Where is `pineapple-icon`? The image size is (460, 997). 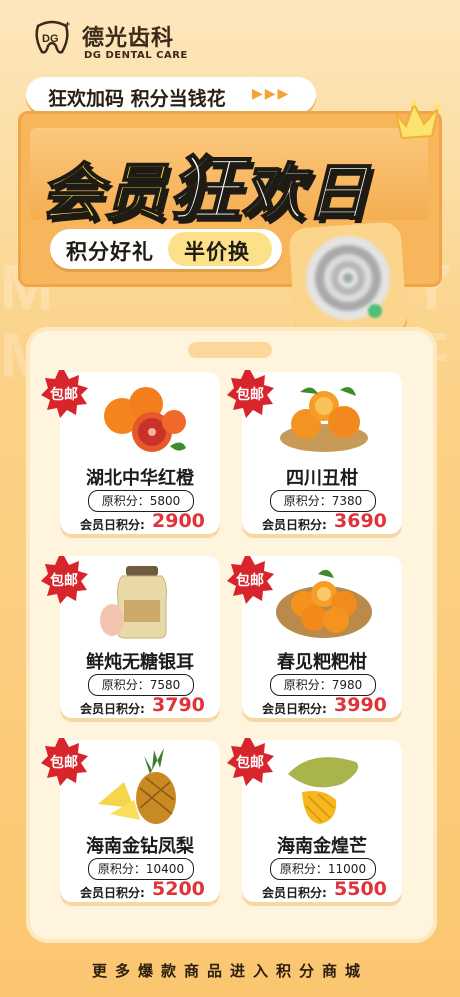
pineapple-icon is located at coordinates (137, 786).